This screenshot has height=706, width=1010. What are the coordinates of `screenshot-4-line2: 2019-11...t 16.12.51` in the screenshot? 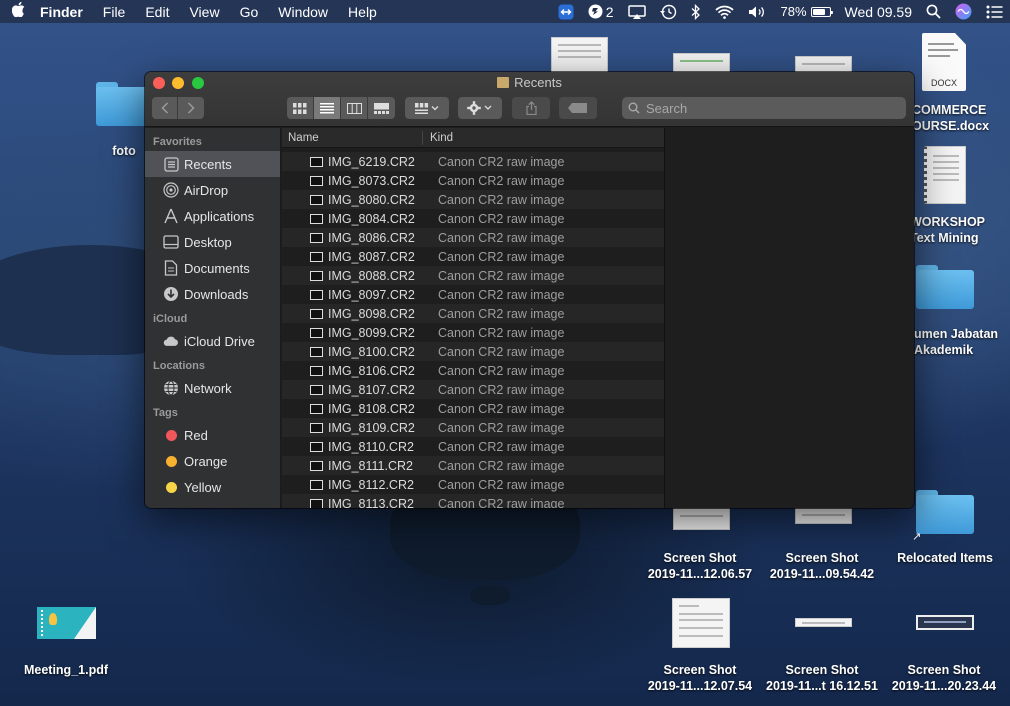 It's located at (822, 686).